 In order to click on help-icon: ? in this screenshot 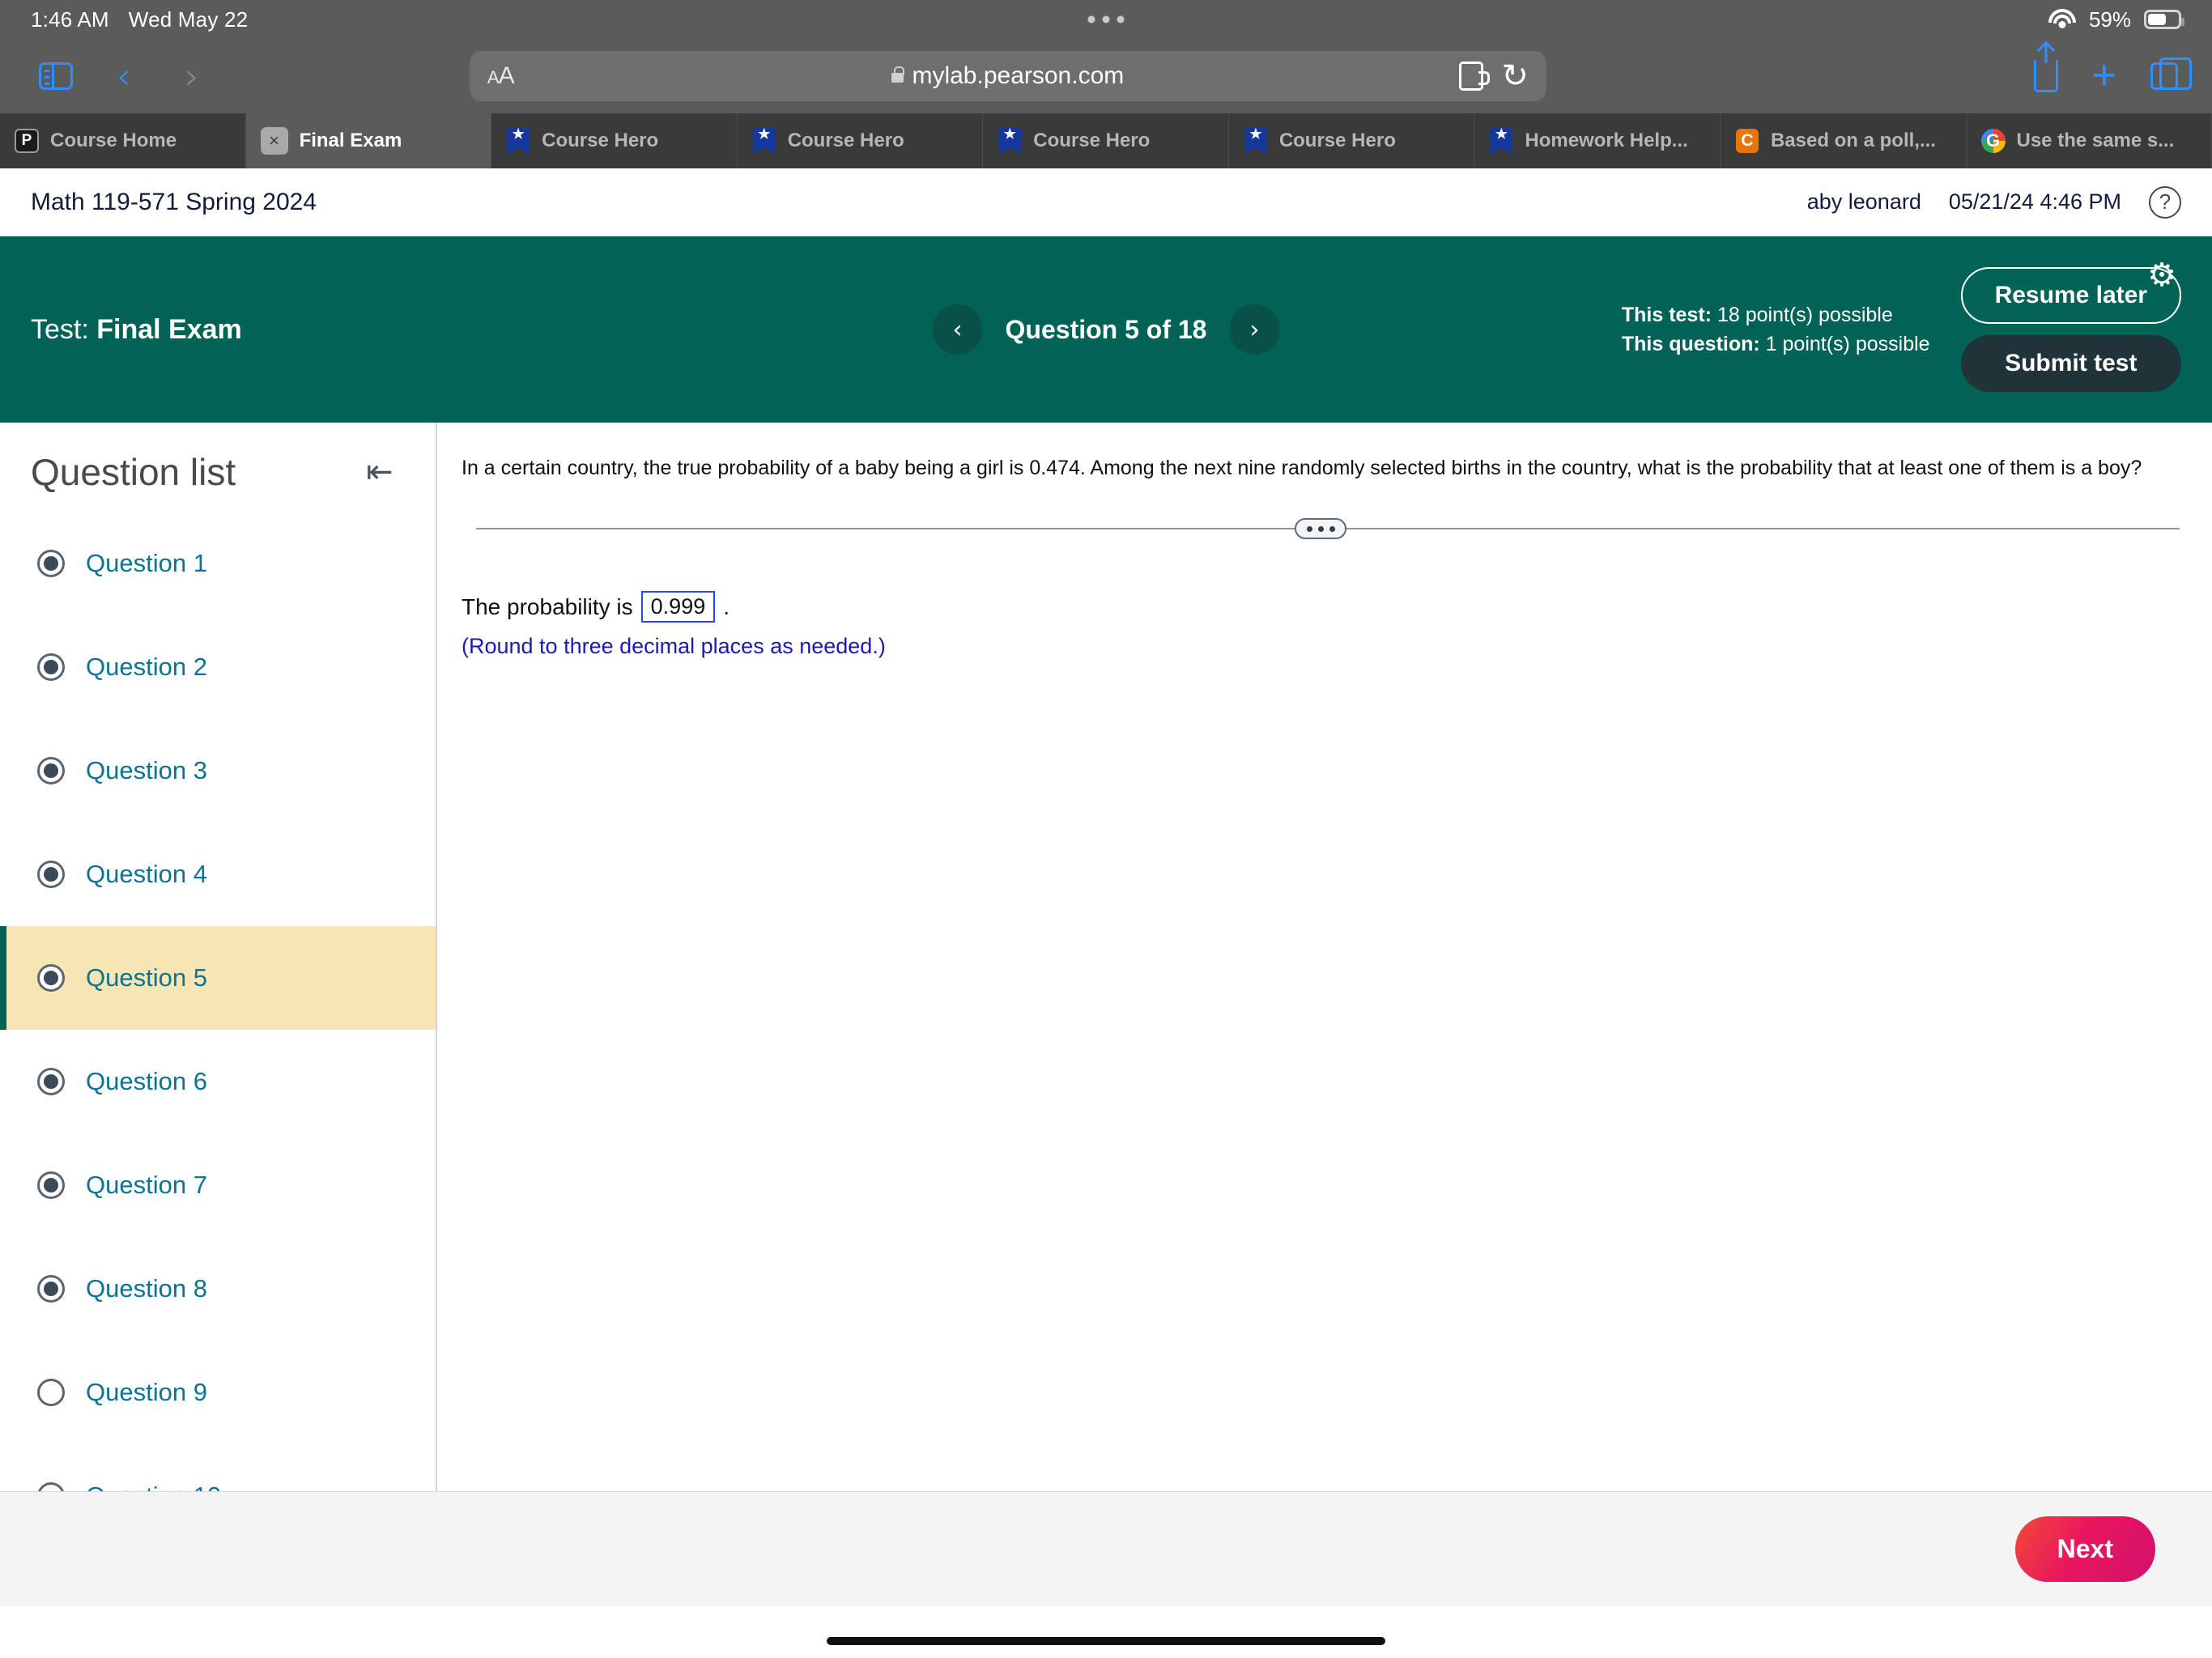, I will do `click(2165, 202)`.